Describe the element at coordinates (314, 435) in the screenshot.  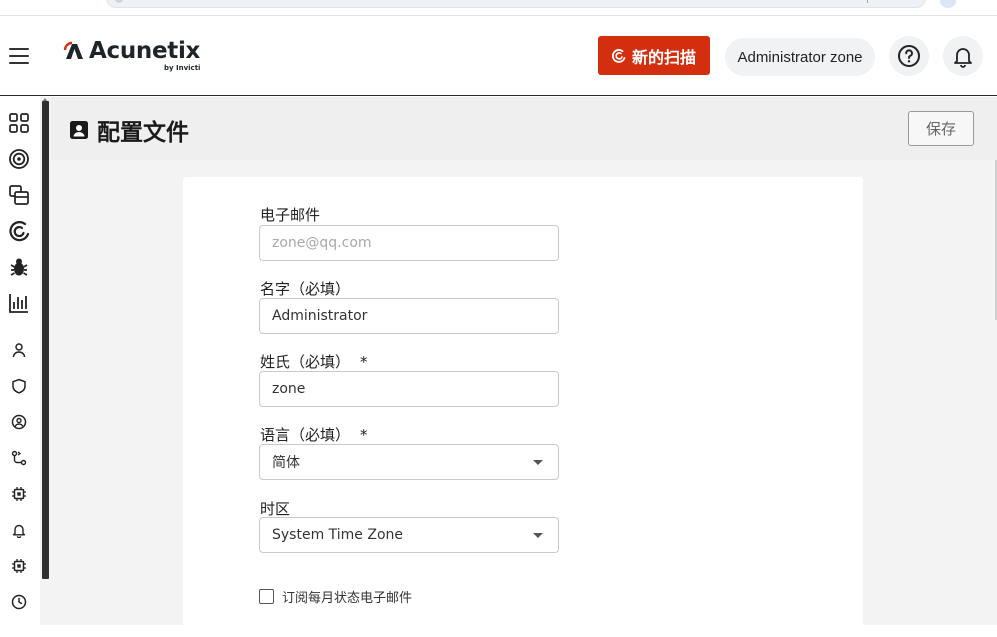
I see `language-label: 语言（必填） *` at that location.